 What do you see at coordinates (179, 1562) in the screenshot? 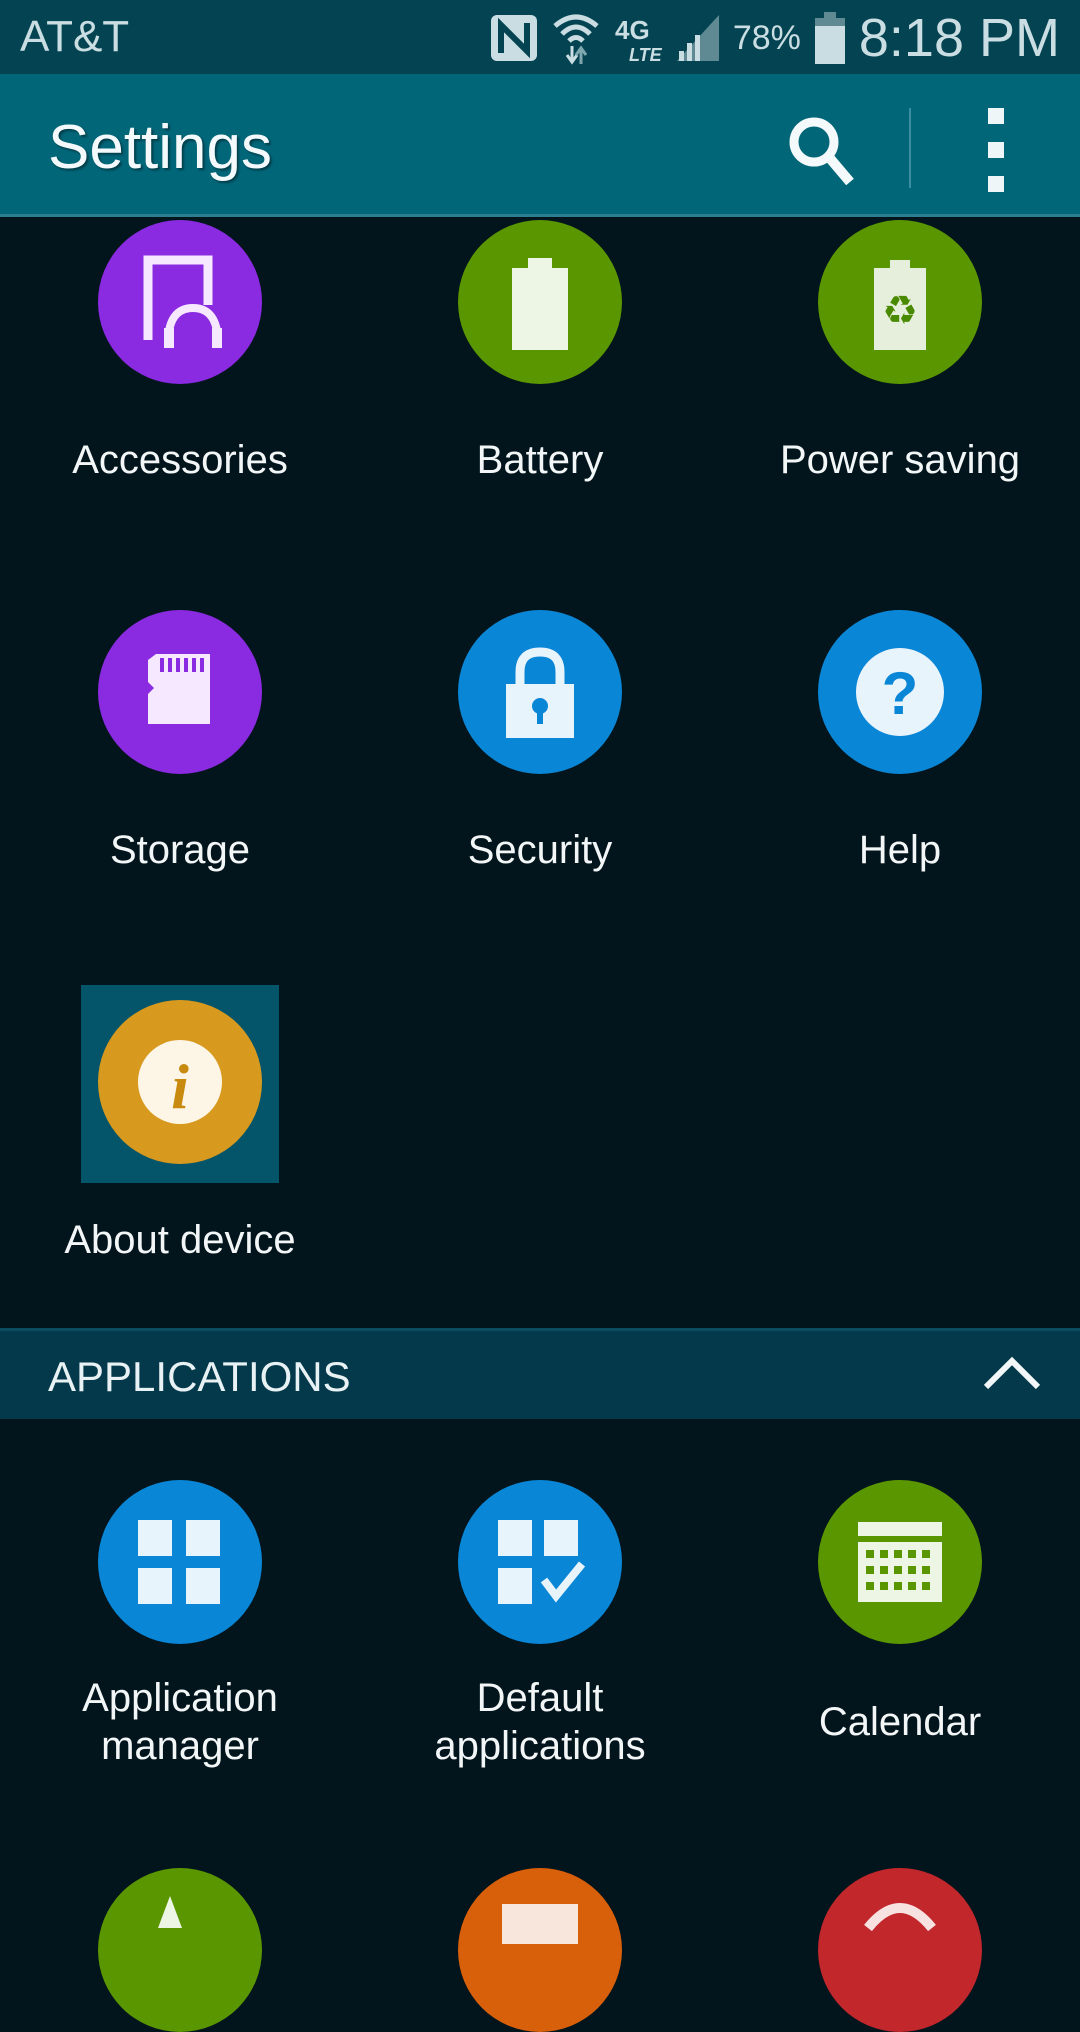
I see `app-grid-icon` at bounding box center [179, 1562].